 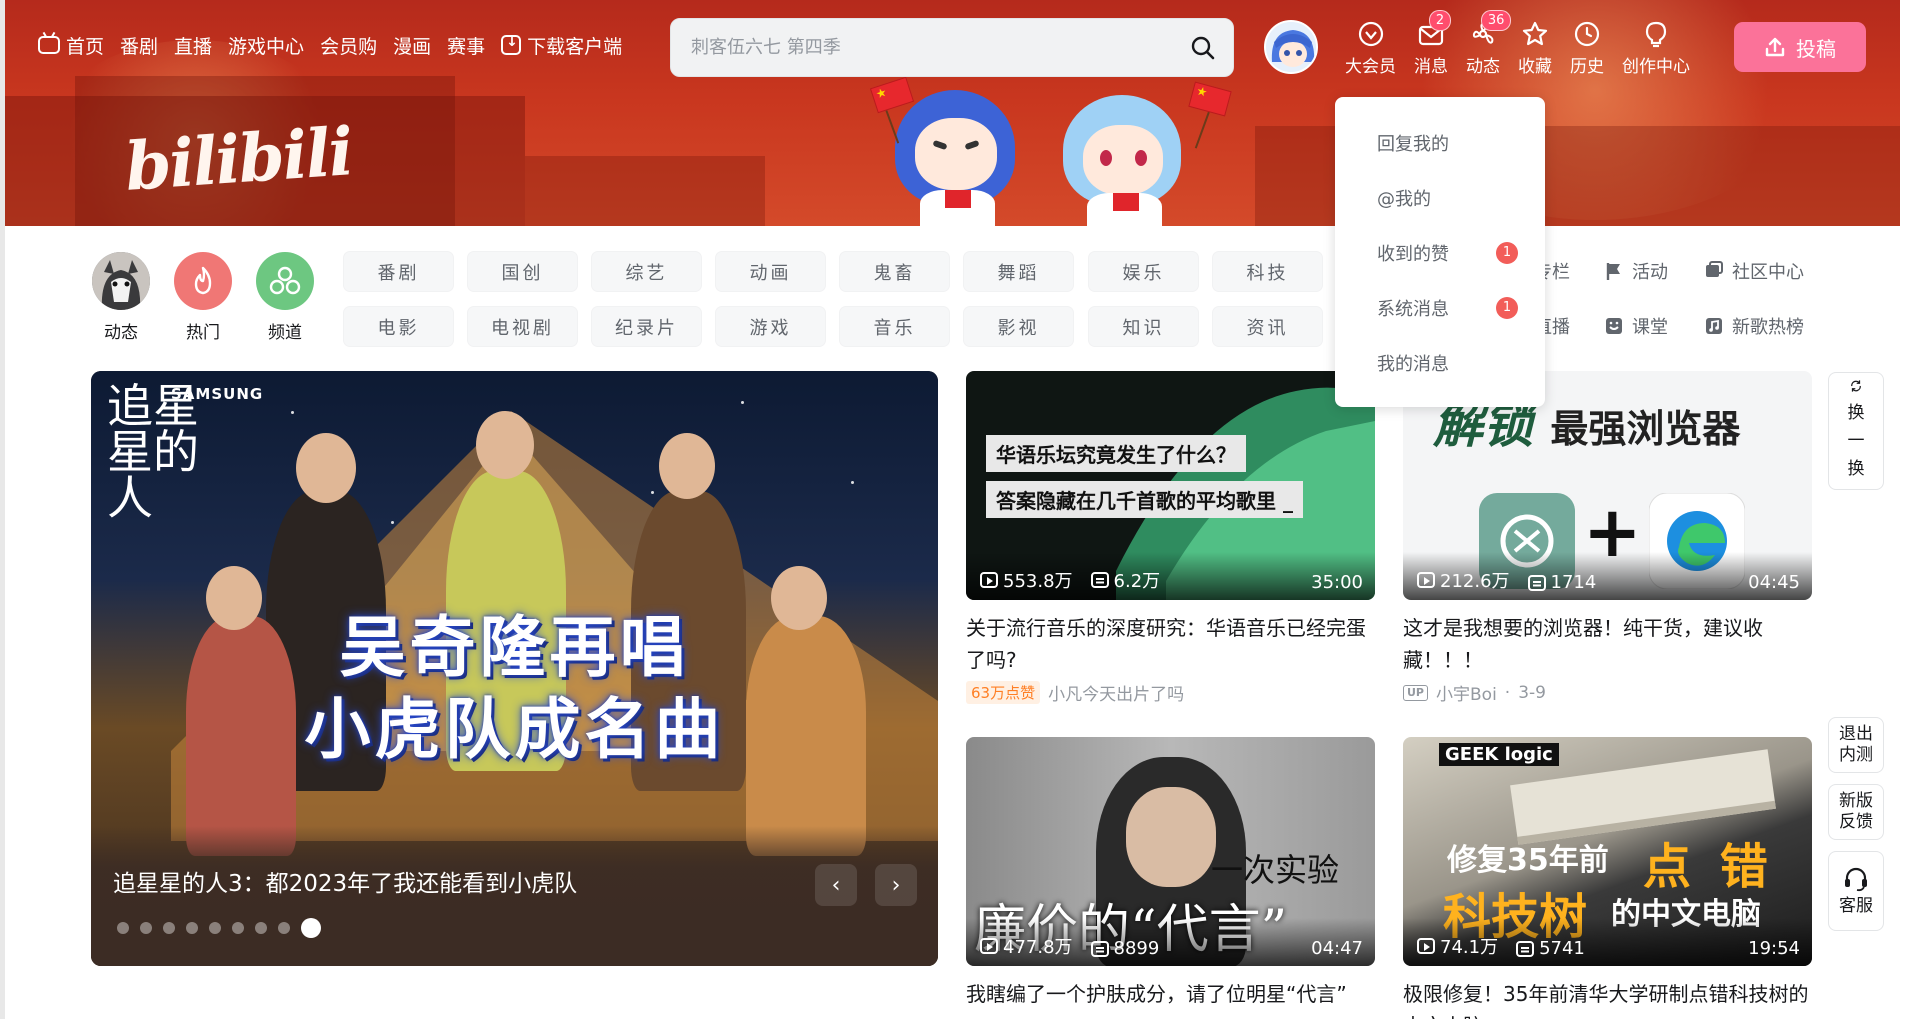 I want to click on nav-download-client: 下载客户端, so click(x=561, y=45).